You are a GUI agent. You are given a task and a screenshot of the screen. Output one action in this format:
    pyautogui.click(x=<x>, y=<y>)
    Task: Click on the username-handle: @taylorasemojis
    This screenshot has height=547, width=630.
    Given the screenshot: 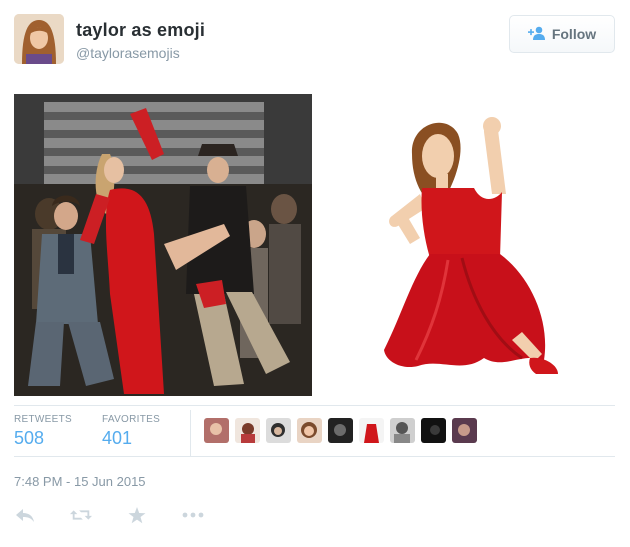 What is the action you would take?
    pyautogui.click(x=128, y=53)
    